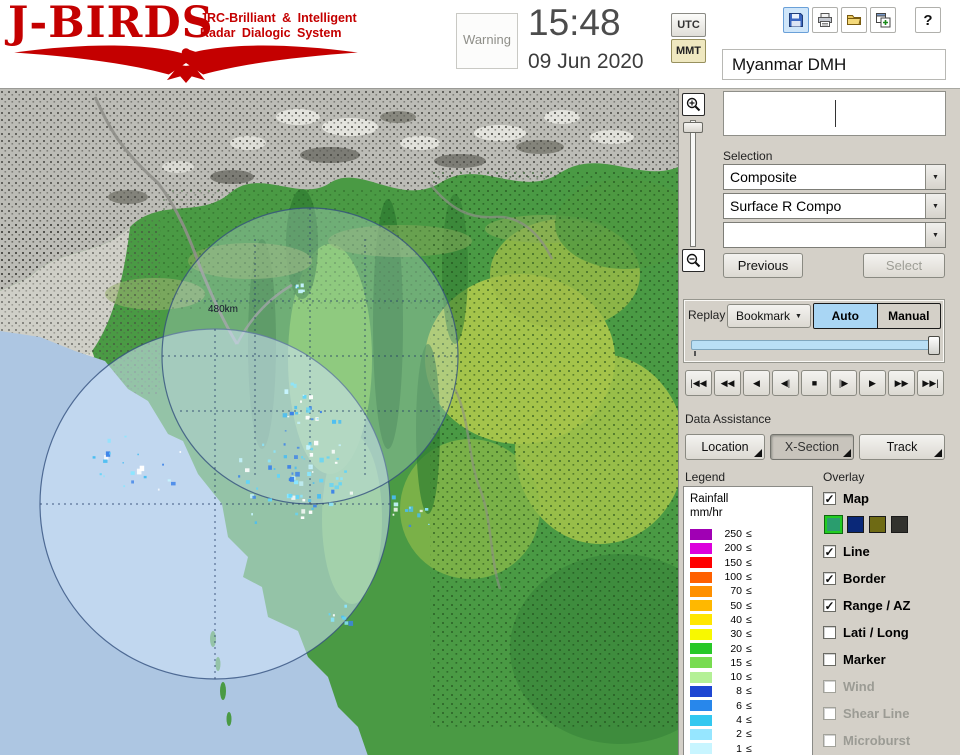 The image size is (960, 755). What do you see at coordinates (487, 41) in the screenshot?
I see `warning-indicator: Warning` at bounding box center [487, 41].